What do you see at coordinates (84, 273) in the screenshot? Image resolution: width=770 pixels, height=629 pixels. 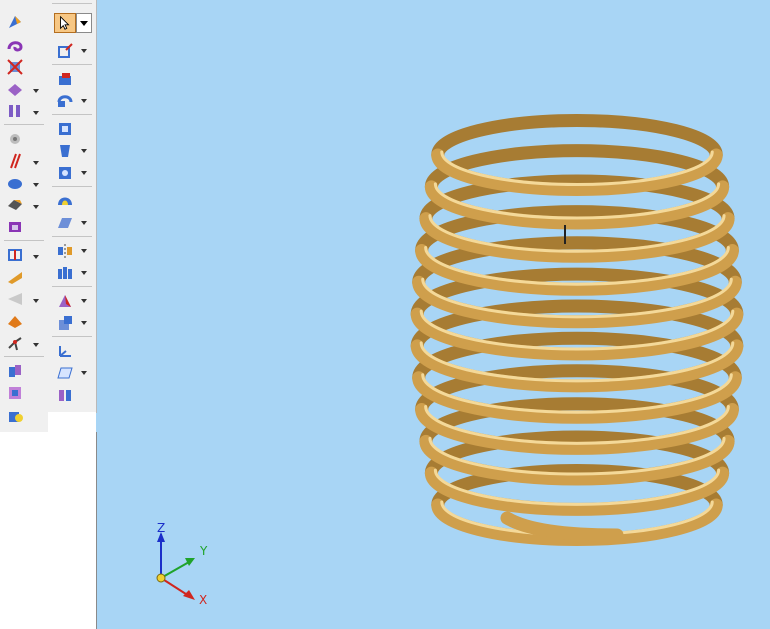 I see `feature-library-dropdown` at bounding box center [84, 273].